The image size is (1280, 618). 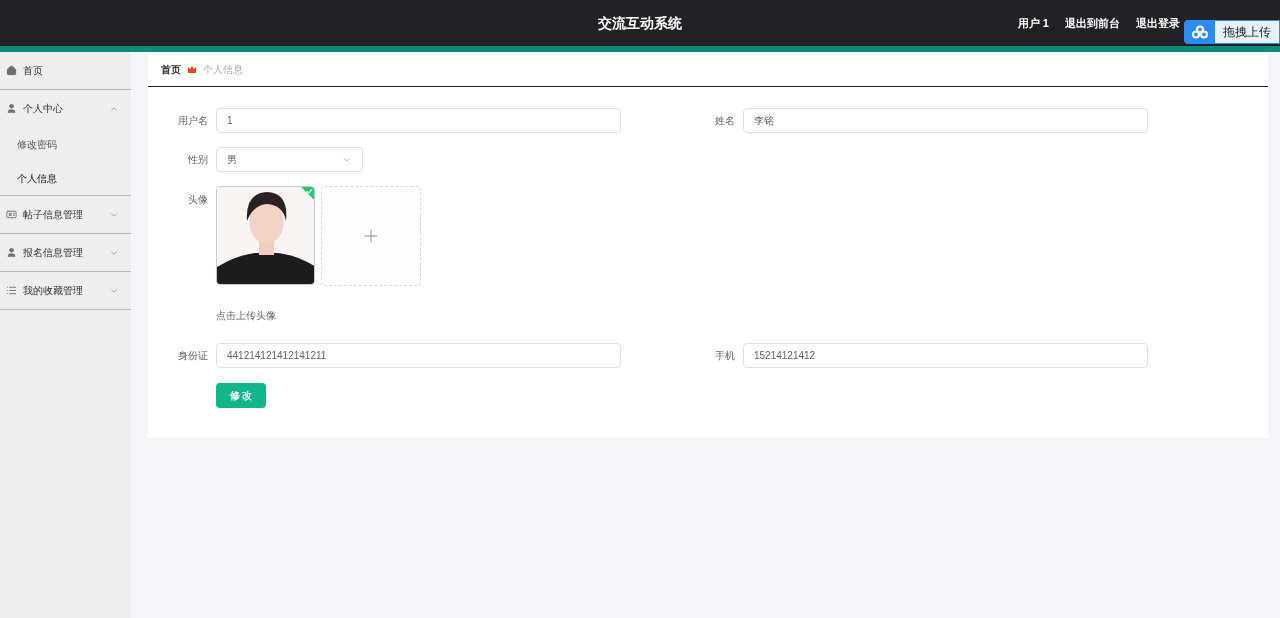 I want to click on sidebar-item: 帖子信息管理, so click(x=65, y=214).